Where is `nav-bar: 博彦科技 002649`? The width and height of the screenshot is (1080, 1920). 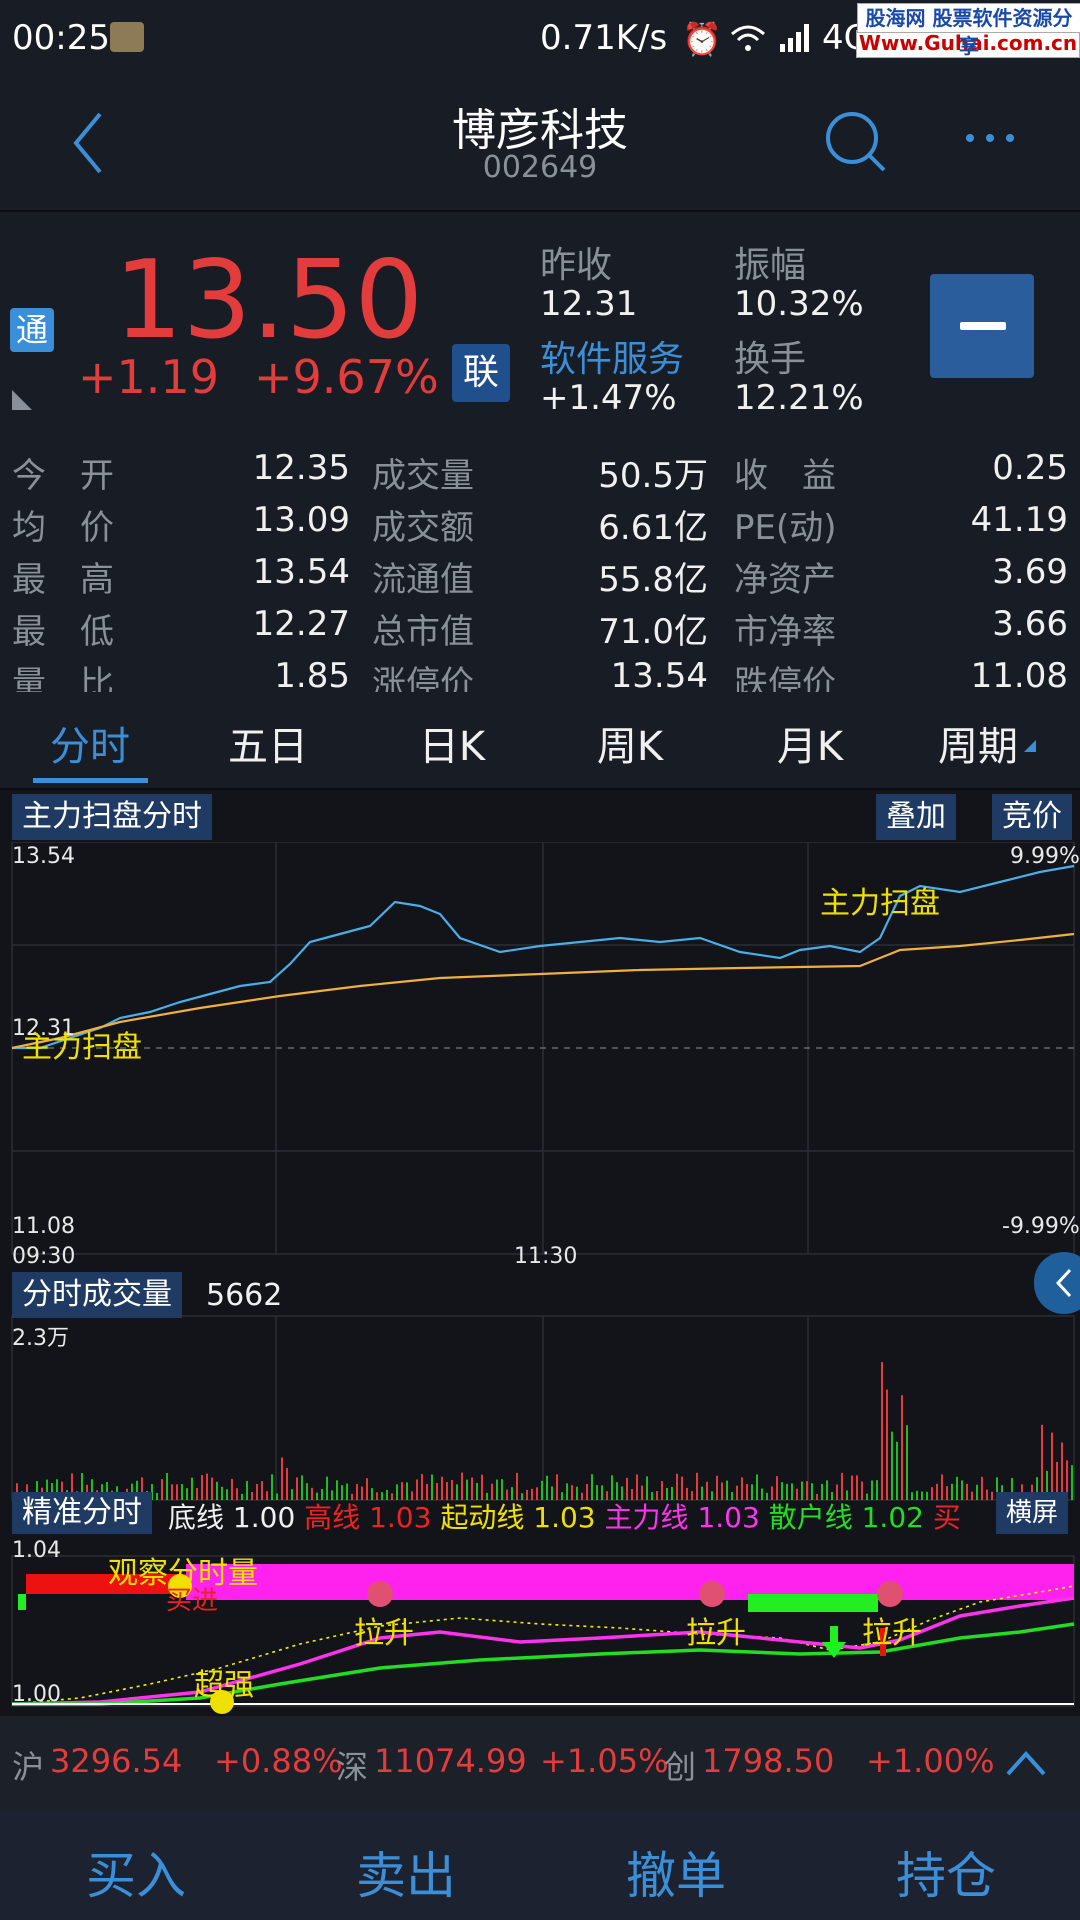 nav-bar: 博彦科技 002649 is located at coordinates (540, 145).